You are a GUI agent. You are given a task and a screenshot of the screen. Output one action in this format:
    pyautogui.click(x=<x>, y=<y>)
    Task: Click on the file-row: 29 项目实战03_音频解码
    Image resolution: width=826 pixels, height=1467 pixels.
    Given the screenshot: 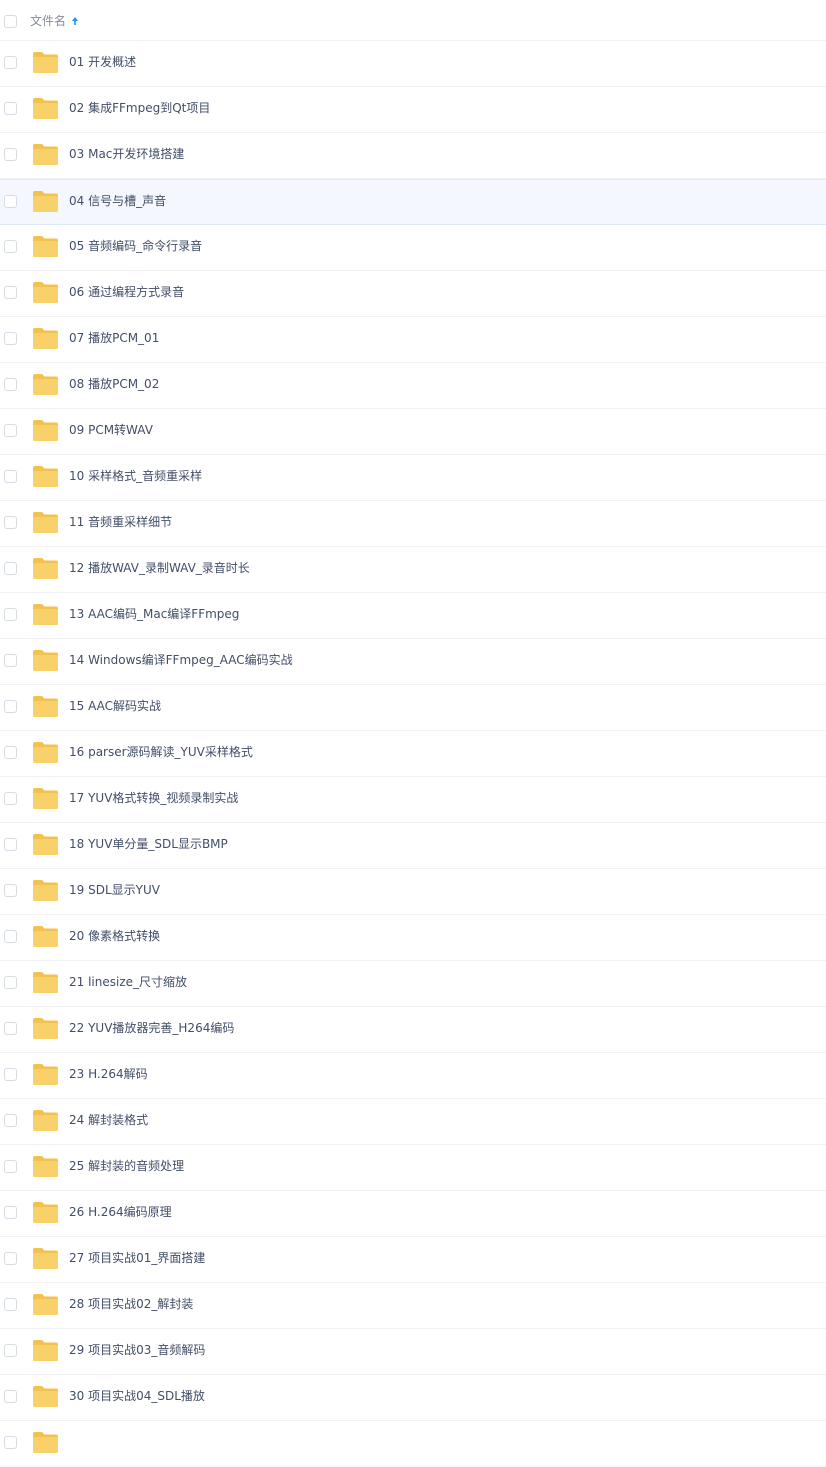 What is the action you would take?
    pyautogui.click(x=413, y=1352)
    